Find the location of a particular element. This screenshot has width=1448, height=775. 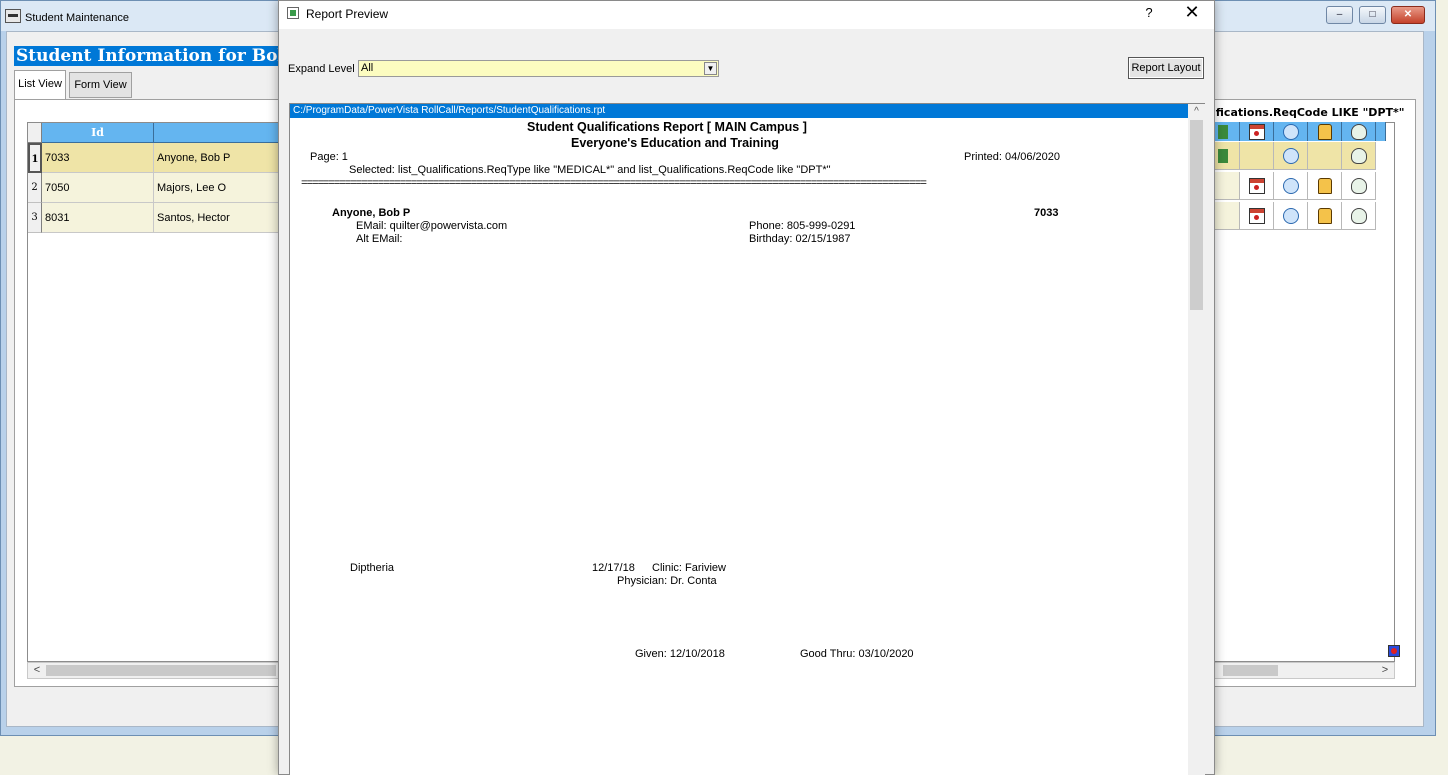

expand-level-value: All is located at coordinates (367, 68).